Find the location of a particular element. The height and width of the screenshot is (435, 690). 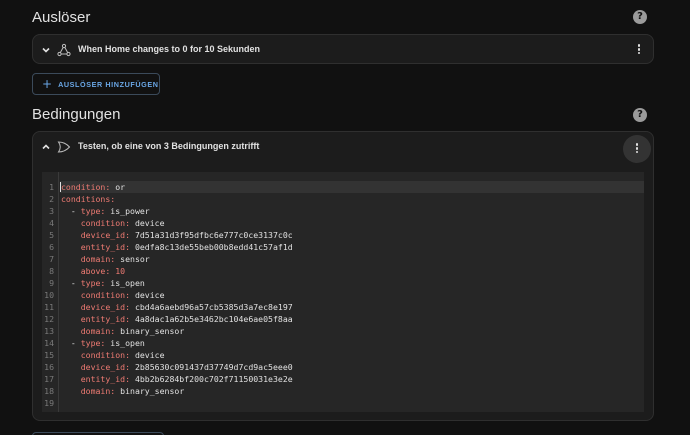

chevron-up-icon is located at coordinates (46, 147).